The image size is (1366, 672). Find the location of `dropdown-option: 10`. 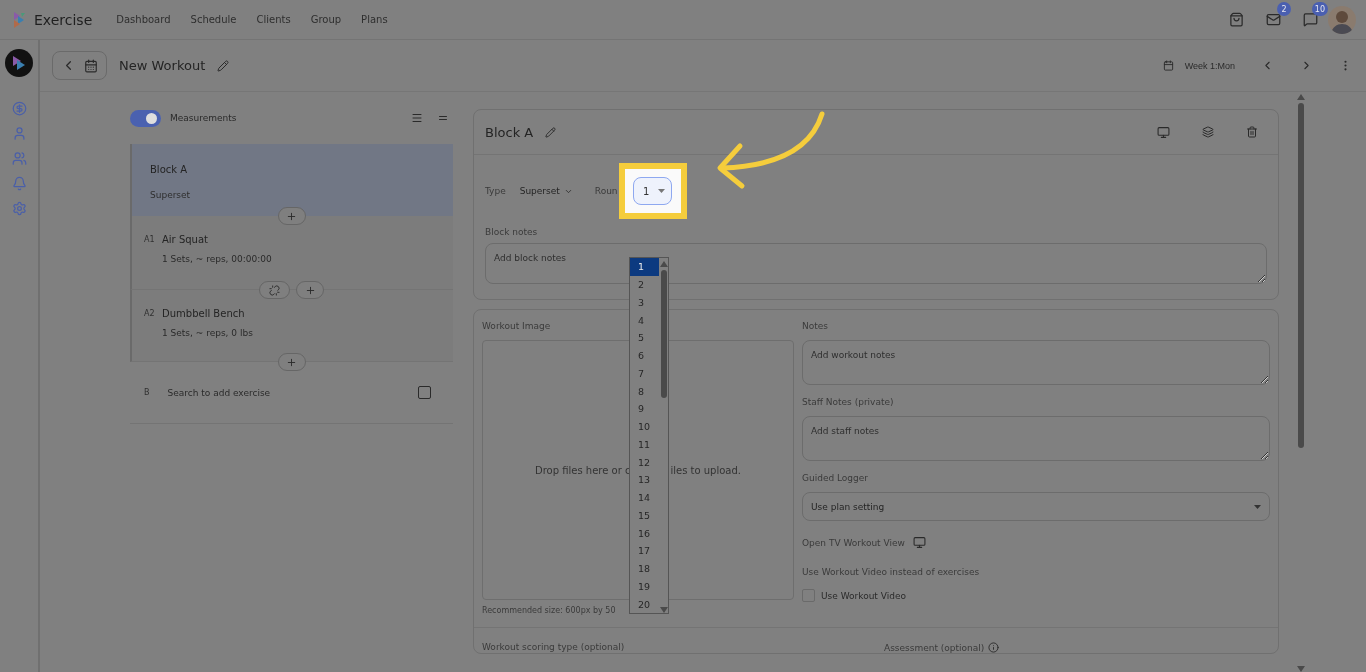

dropdown-option: 10 is located at coordinates (644, 426).